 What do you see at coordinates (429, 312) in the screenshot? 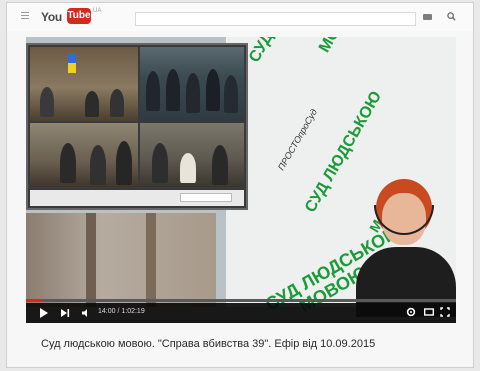
I see `theater-icon` at bounding box center [429, 312].